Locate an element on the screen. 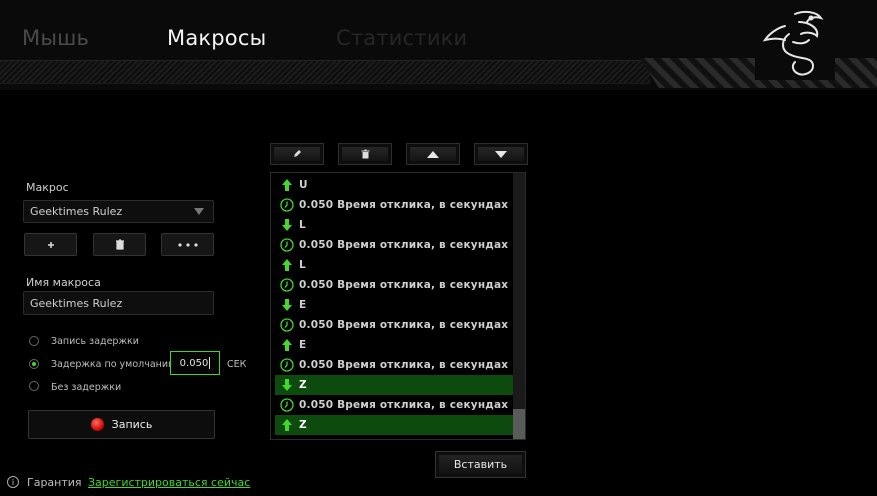 The image size is (877, 496). insert-label: Вставить is located at coordinates (480, 464).